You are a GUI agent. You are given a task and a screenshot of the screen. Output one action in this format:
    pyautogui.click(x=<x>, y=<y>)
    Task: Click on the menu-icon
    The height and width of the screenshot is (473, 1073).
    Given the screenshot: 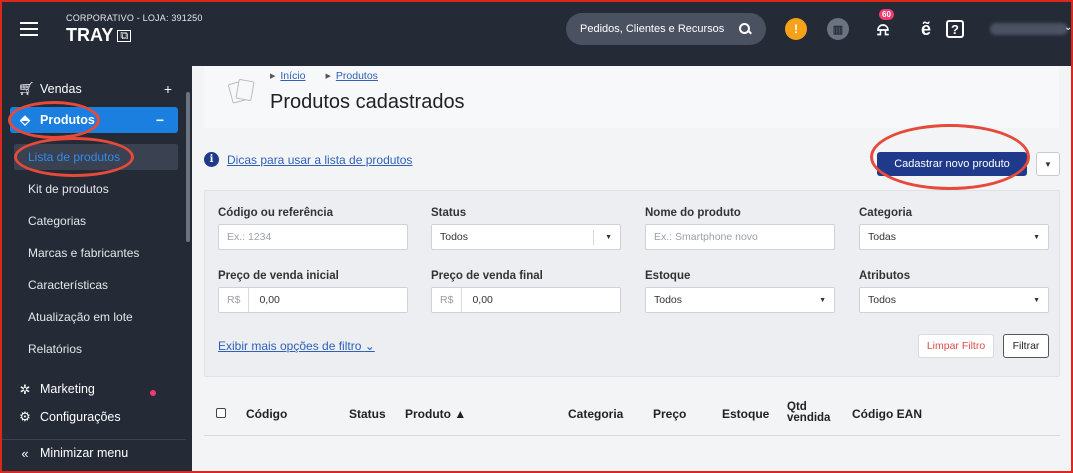 What is the action you would take?
    pyautogui.click(x=29, y=29)
    